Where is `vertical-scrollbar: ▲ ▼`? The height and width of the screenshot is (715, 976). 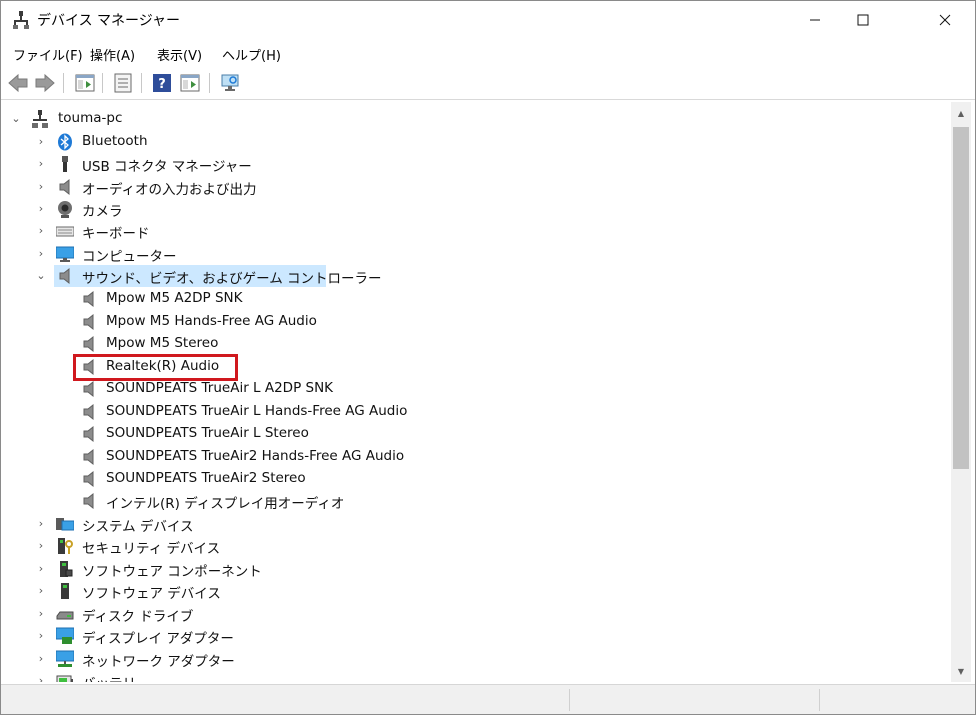 vertical-scrollbar: ▲ ▼ is located at coordinates (961, 392).